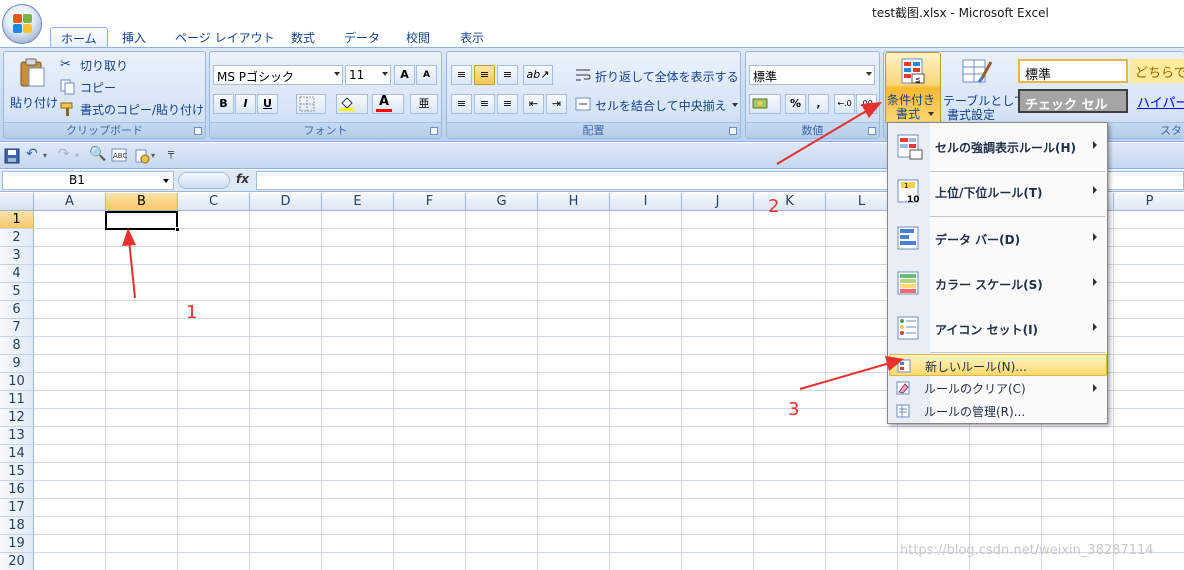 The height and width of the screenshot is (570, 1184). I want to click on row-header-13: 13, so click(17, 436).